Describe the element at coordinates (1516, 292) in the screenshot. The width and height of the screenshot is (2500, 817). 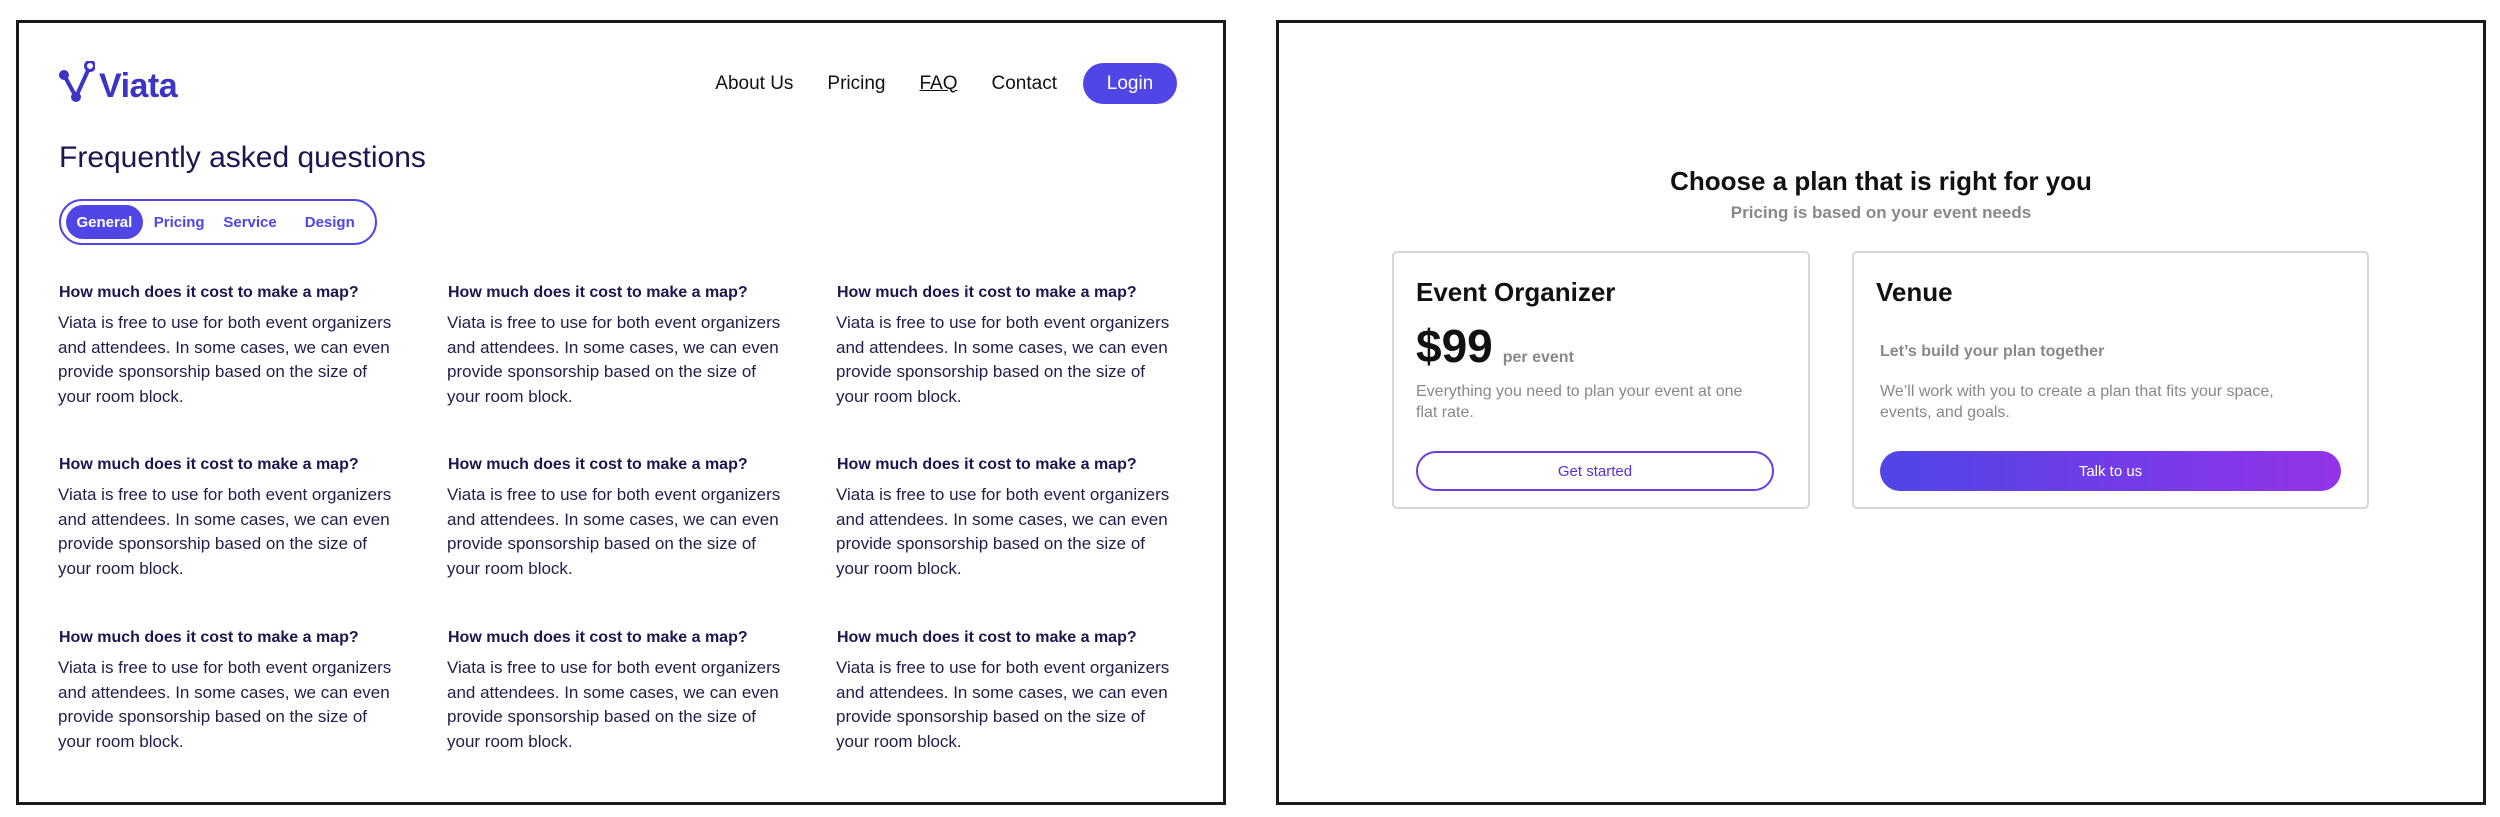
I see `plan-name: Event Organizer` at that location.